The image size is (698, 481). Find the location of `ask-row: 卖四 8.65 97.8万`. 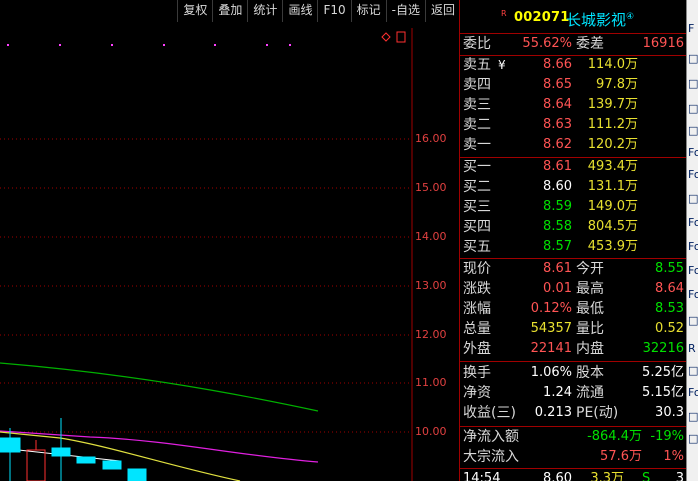

ask-row: 卖四 8.65 97.8万 is located at coordinates (573, 85).